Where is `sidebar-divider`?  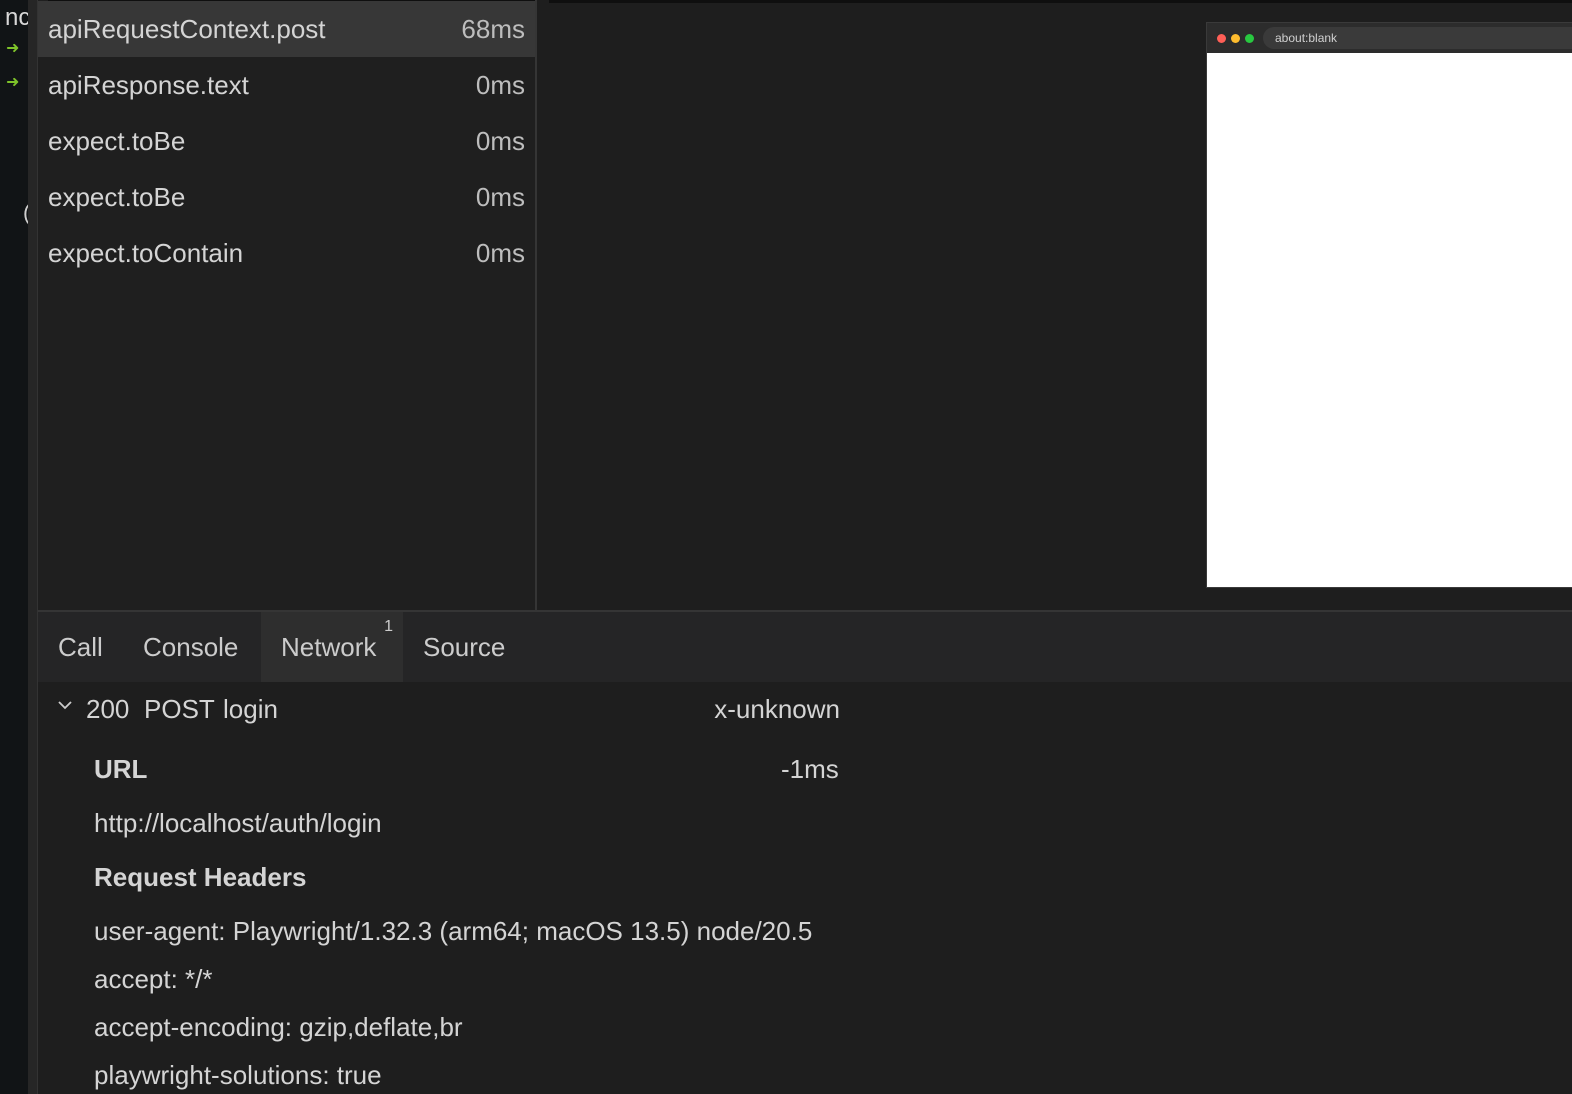
sidebar-divider is located at coordinates (33, 547).